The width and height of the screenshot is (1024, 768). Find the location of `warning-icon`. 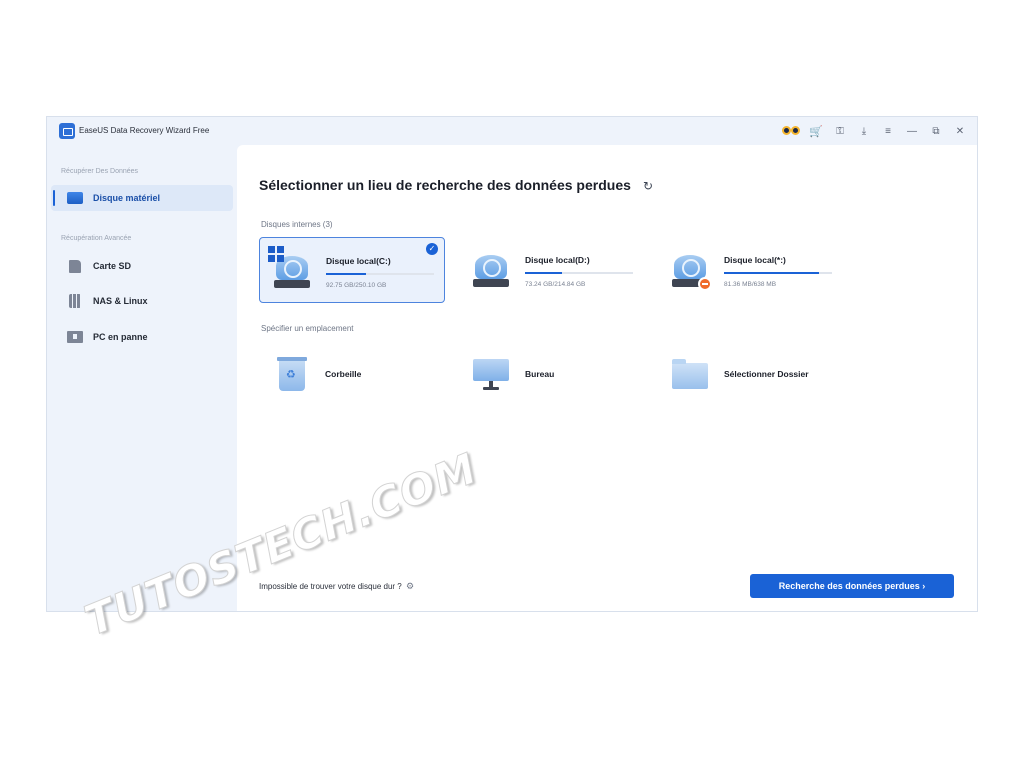

warning-icon is located at coordinates (705, 284).